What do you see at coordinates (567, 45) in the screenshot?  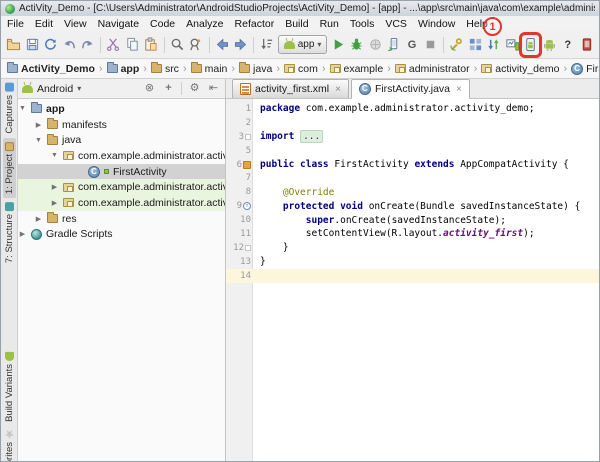 I see `help-icon: ?` at bounding box center [567, 45].